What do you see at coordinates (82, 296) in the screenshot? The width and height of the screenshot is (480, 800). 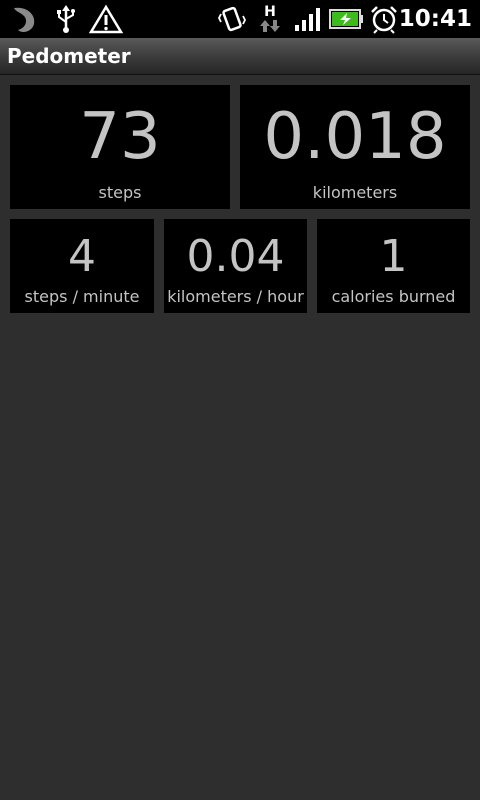 I see `pace-label: steps / minute` at bounding box center [82, 296].